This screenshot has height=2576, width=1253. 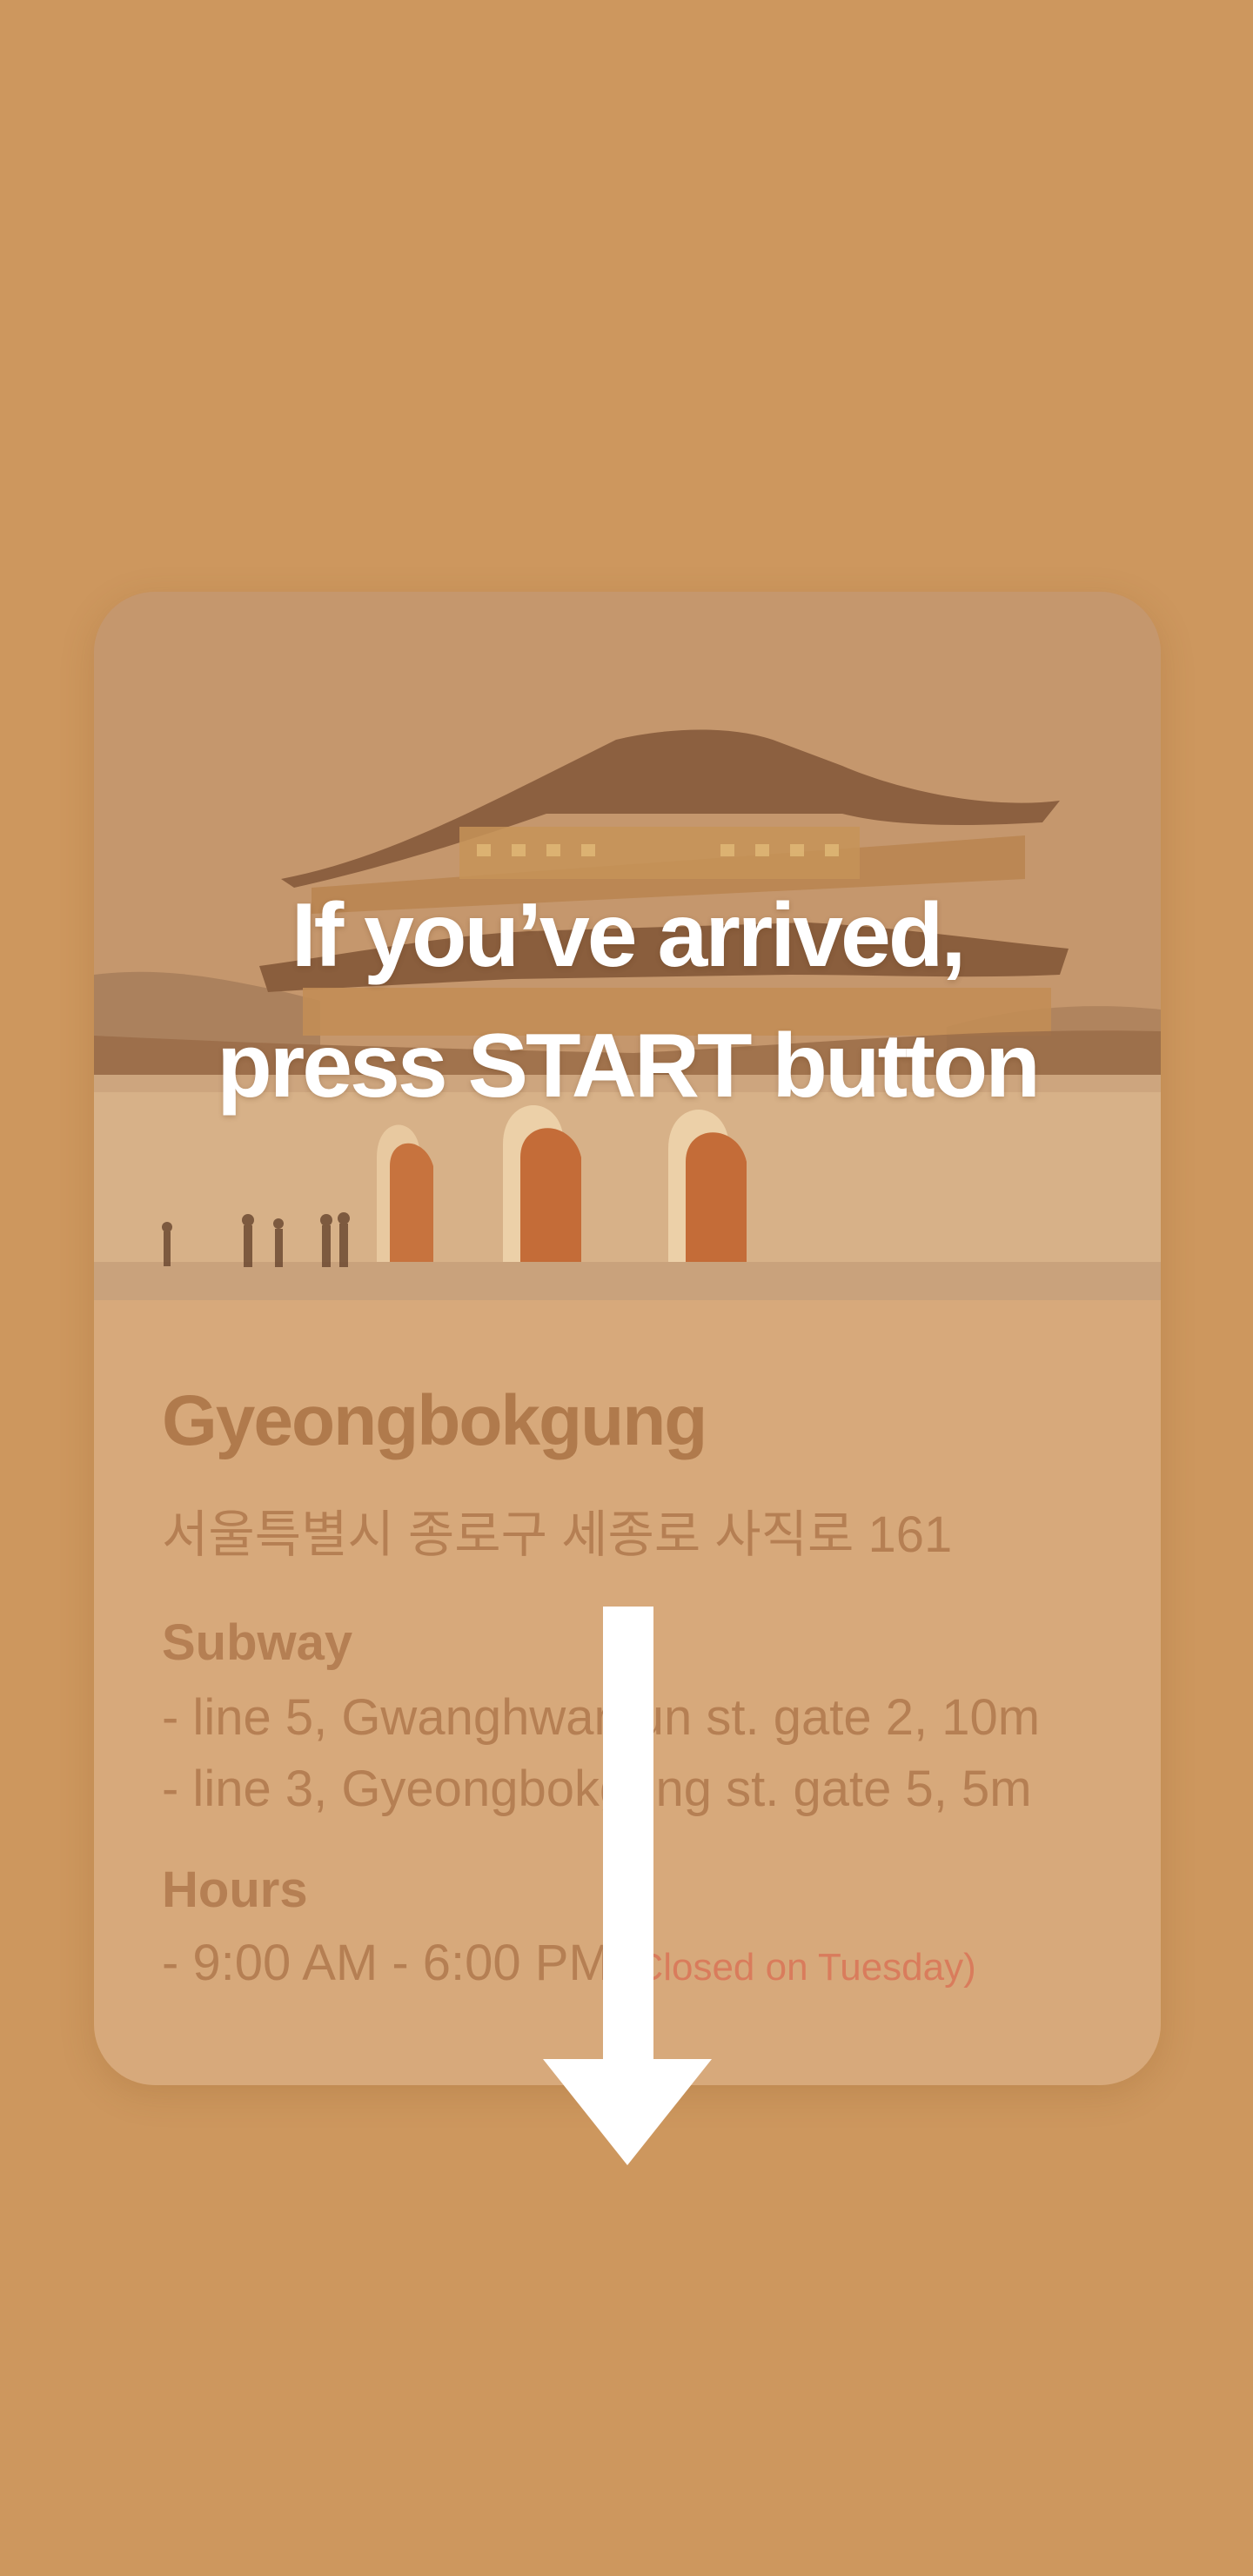 I want to click on instruction-line-2: press START button, so click(x=629, y=1066).